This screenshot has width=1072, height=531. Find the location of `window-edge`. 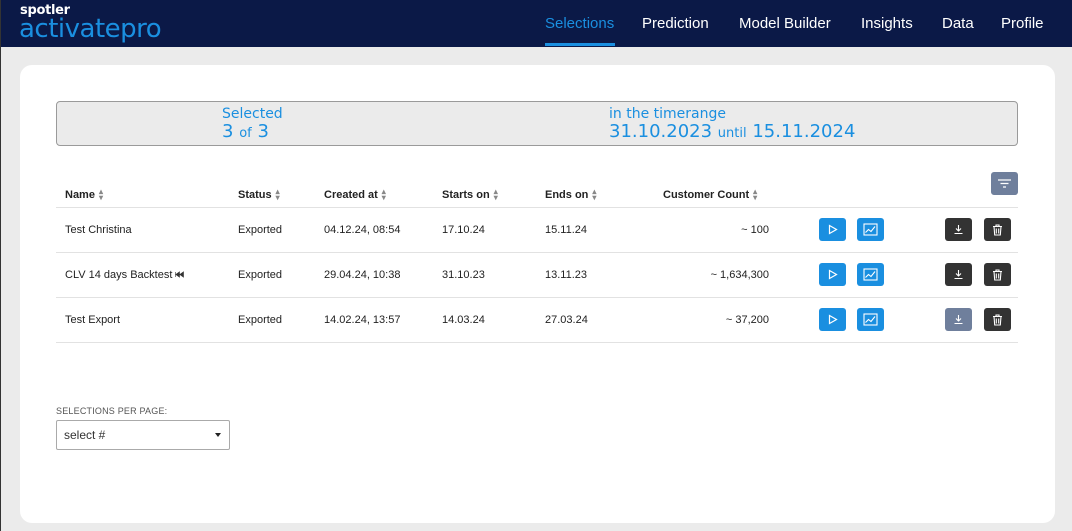

window-edge is located at coordinates (0, 265).